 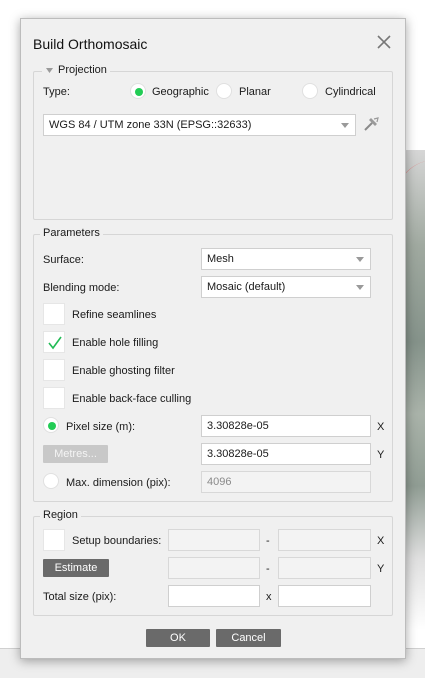 What do you see at coordinates (90, 44) in the screenshot?
I see `dialog-title: Build Orthomosaic` at bounding box center [90, 44].